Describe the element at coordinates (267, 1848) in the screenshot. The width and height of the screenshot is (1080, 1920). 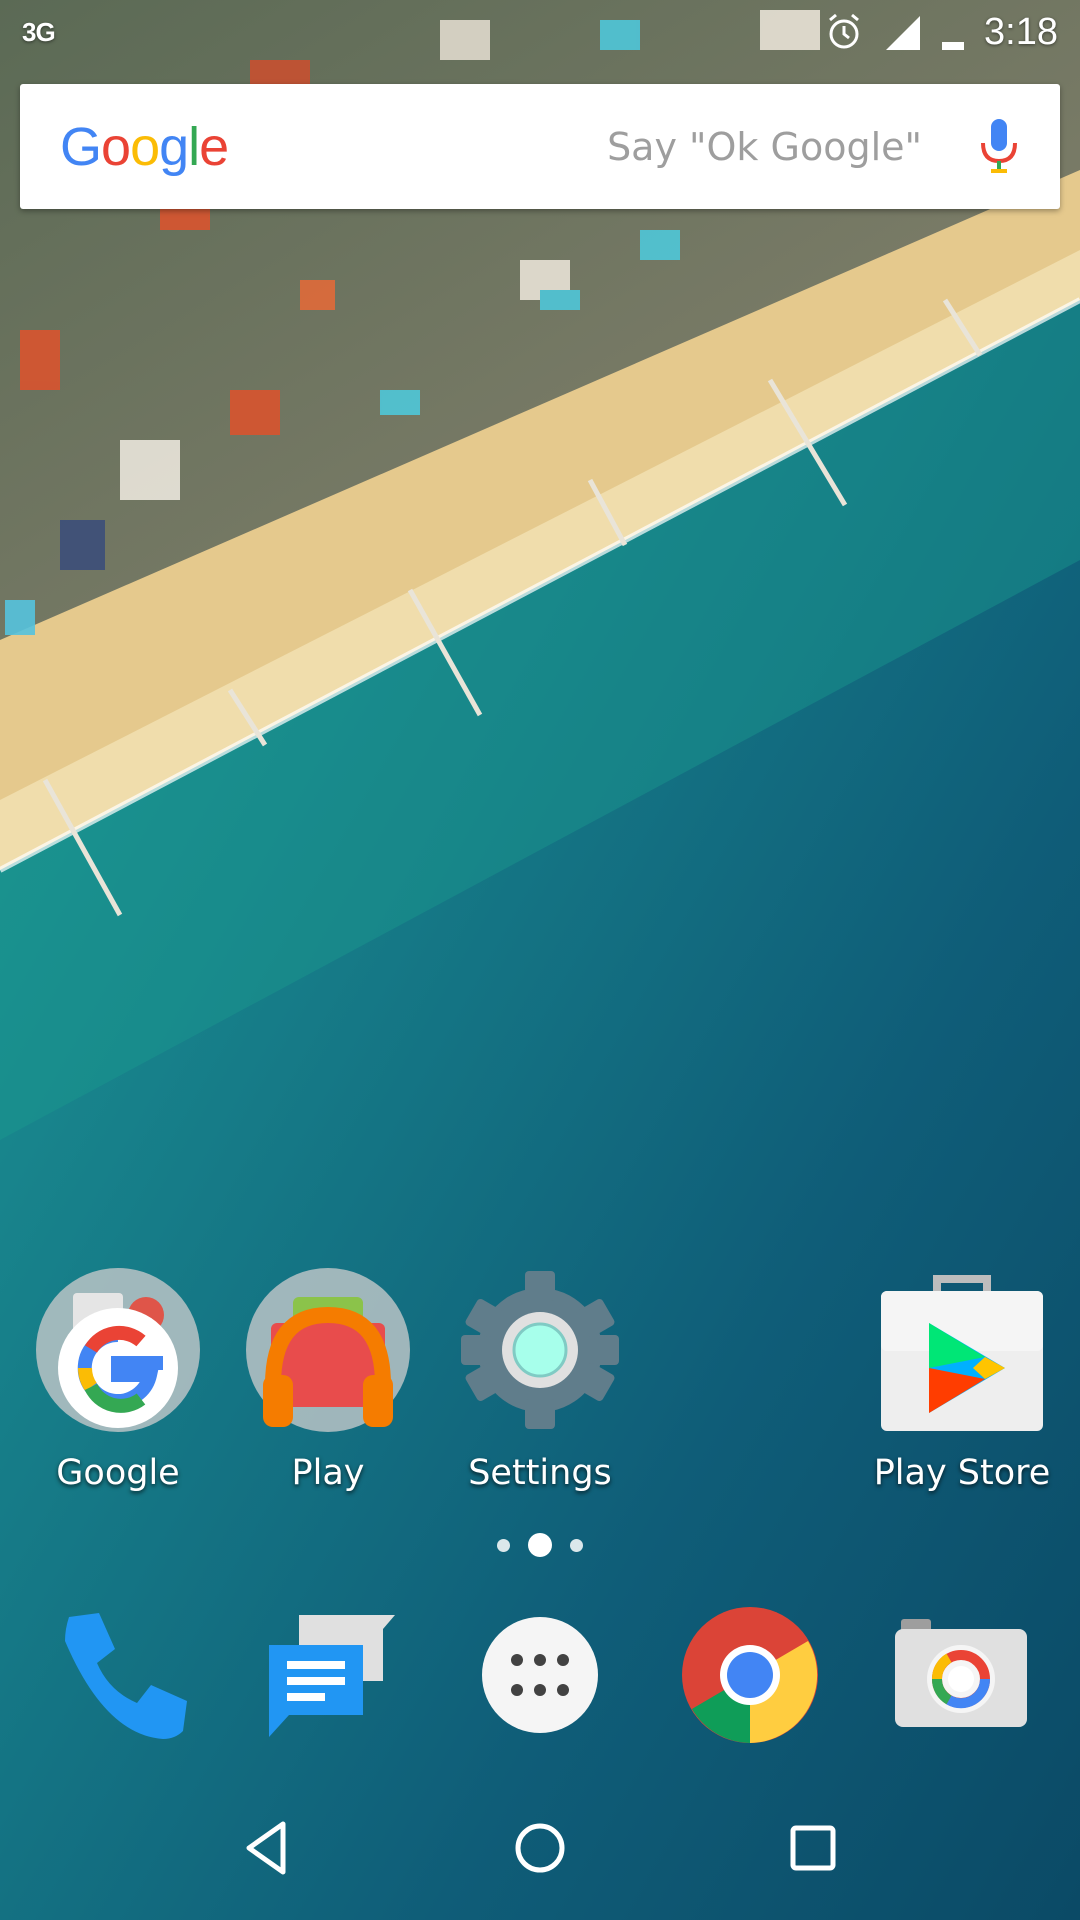
I see `back-icon` at that location.